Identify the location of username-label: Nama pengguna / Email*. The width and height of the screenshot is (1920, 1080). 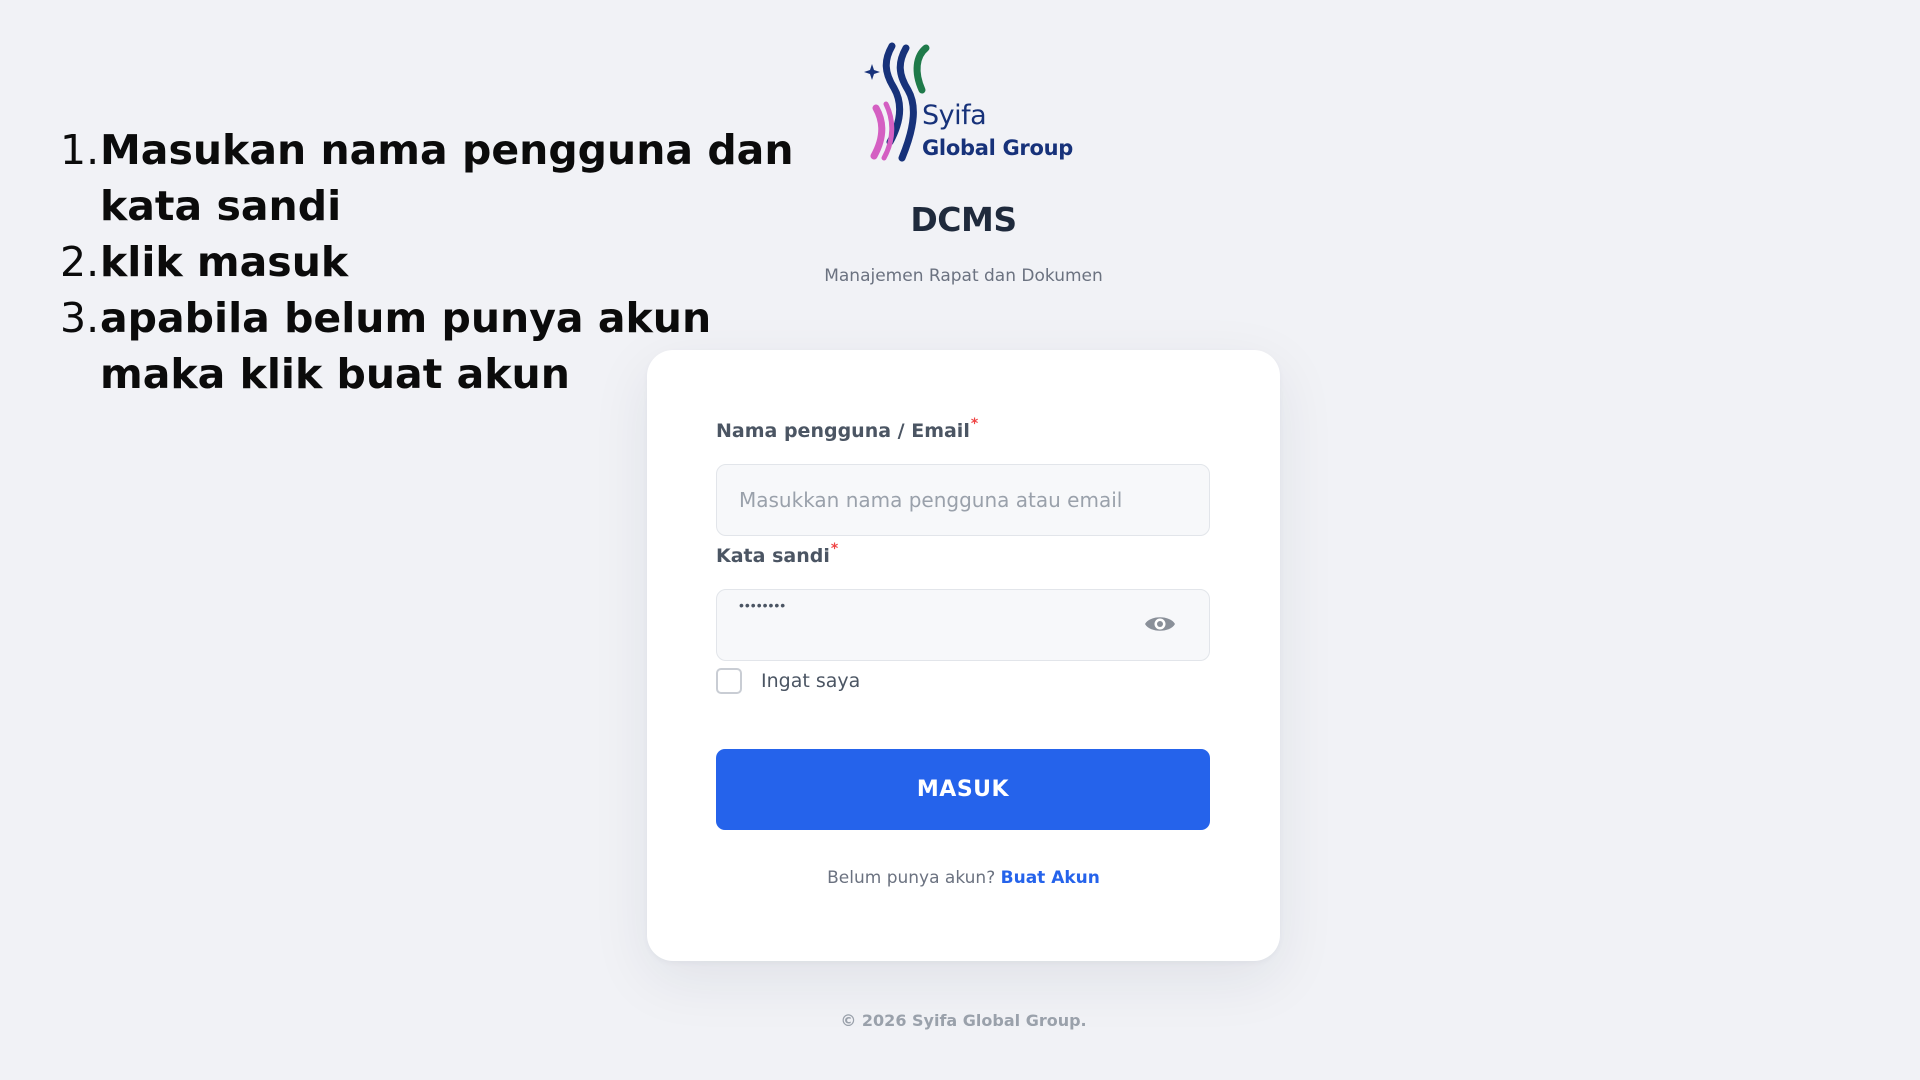
(847, 429).